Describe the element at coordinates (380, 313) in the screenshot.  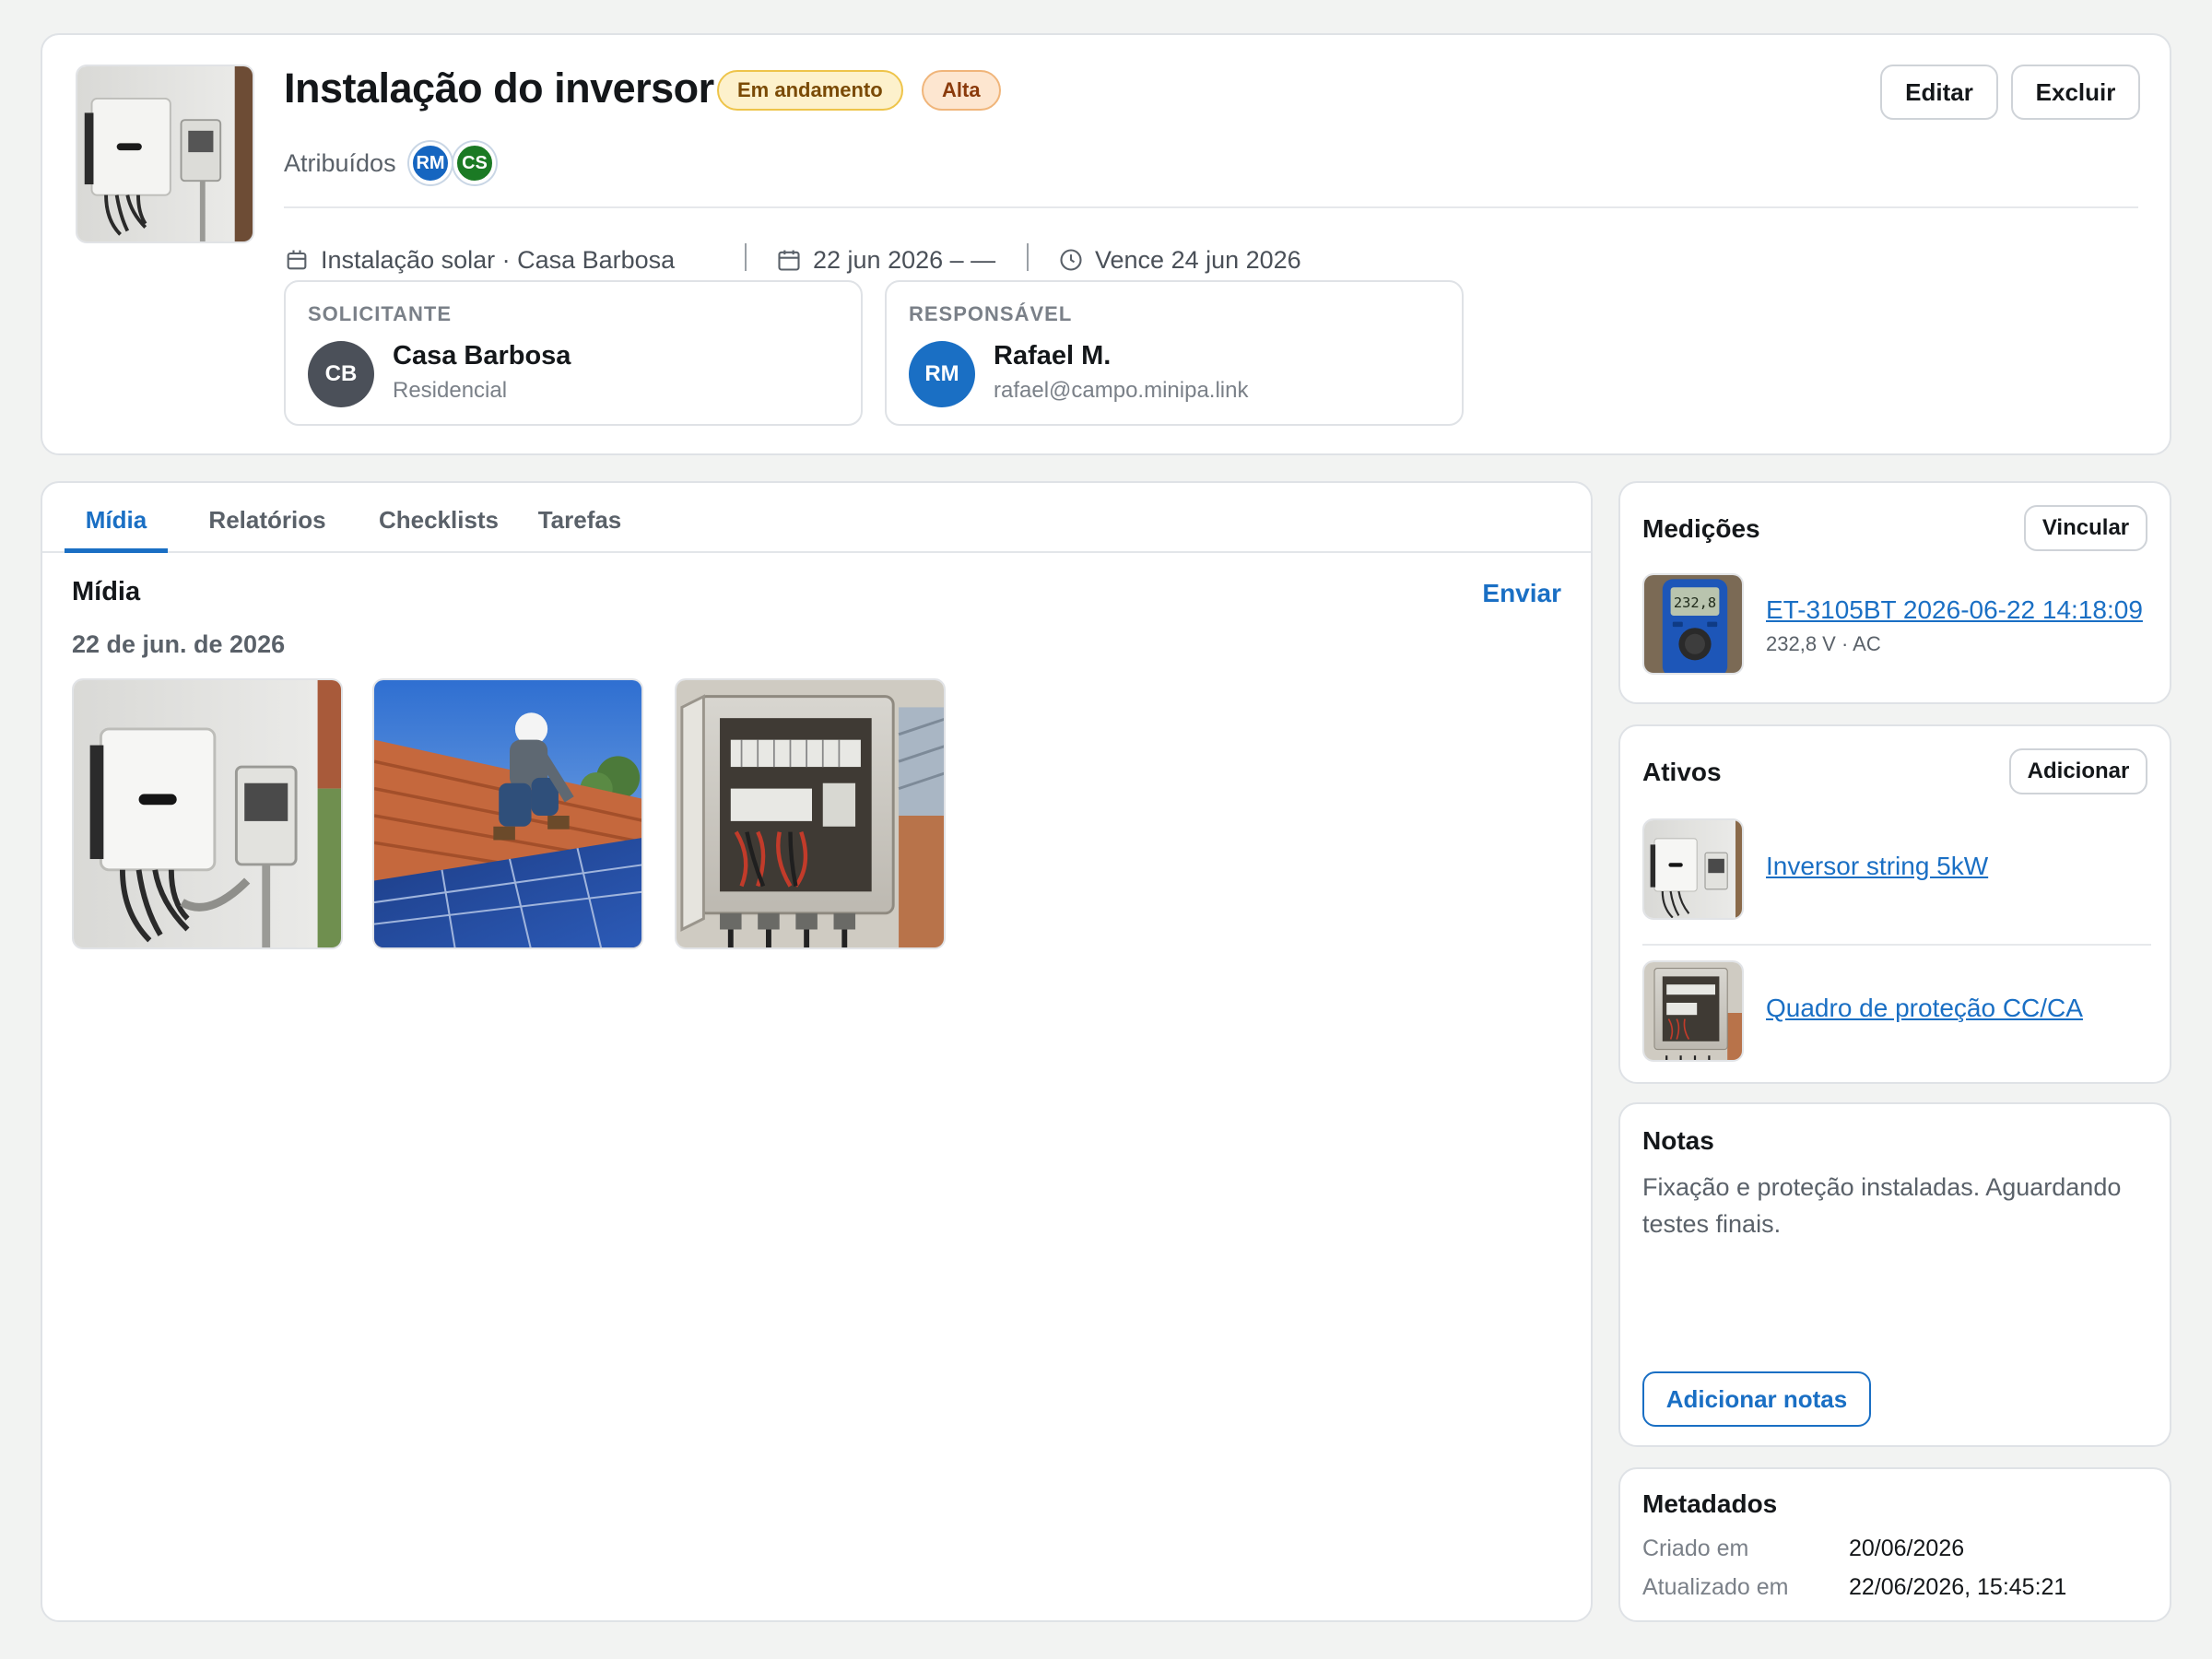
I see `requester-label: SOLICITANTE` at that location.